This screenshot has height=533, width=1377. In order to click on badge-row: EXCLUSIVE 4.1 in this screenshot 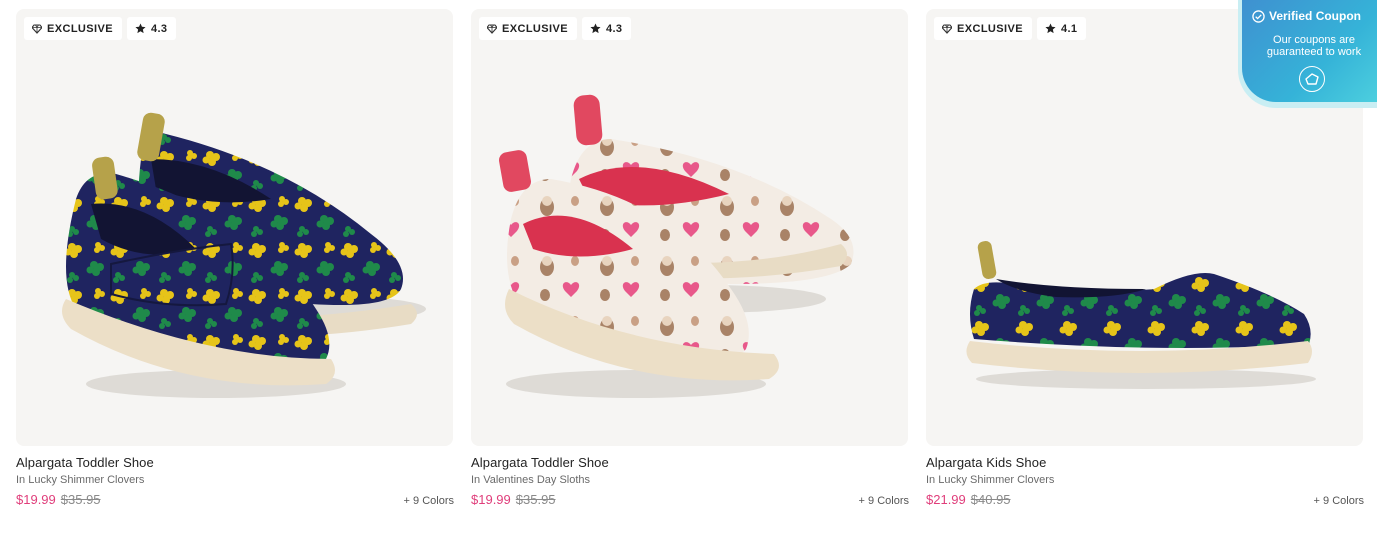, I will do `click(1010, 28)`.